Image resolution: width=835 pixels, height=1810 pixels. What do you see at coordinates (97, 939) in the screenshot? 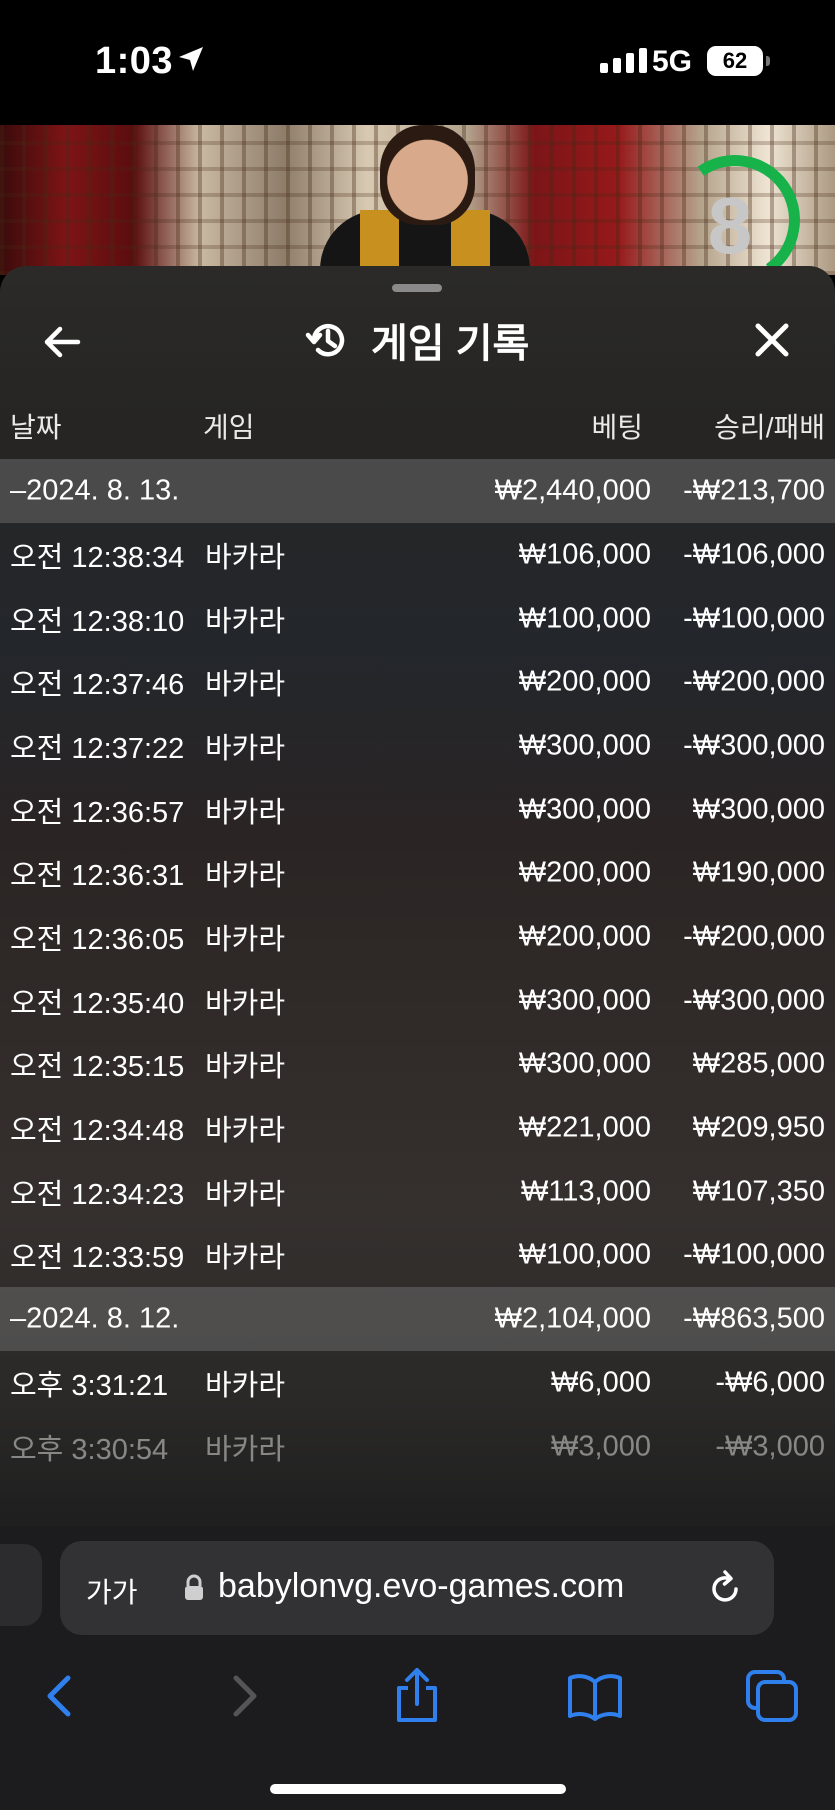
I see `row-time: 오전 12:36:05` at bounding box center [97, 939].